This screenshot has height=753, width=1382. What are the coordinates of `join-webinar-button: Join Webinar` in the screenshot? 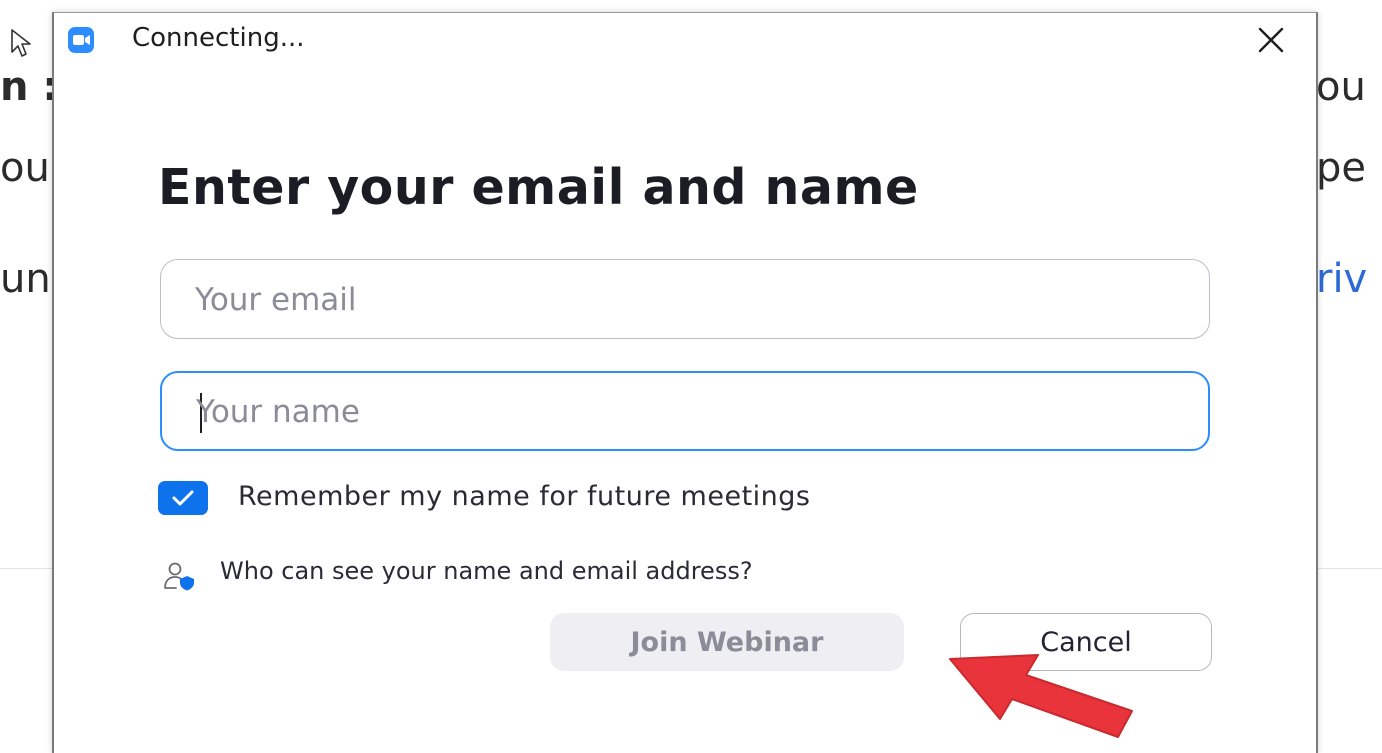 It's located at (727, 642).